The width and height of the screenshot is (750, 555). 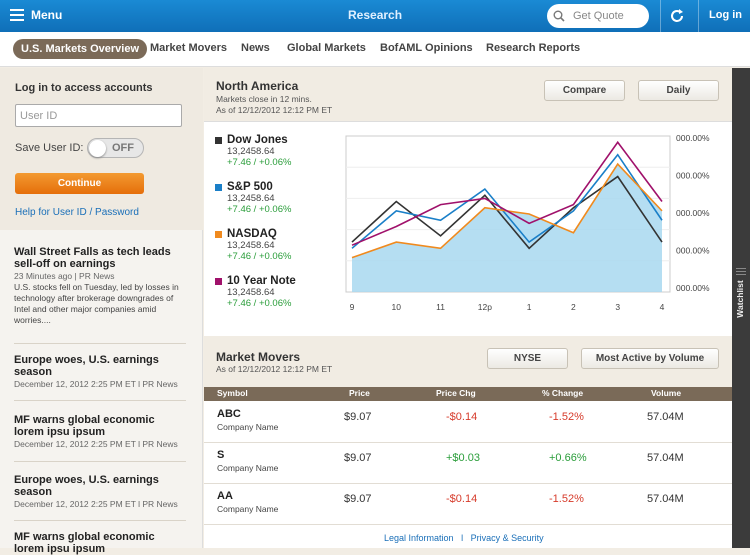 I want to click on x-tick-label: 9, so click(x=352, y=307).